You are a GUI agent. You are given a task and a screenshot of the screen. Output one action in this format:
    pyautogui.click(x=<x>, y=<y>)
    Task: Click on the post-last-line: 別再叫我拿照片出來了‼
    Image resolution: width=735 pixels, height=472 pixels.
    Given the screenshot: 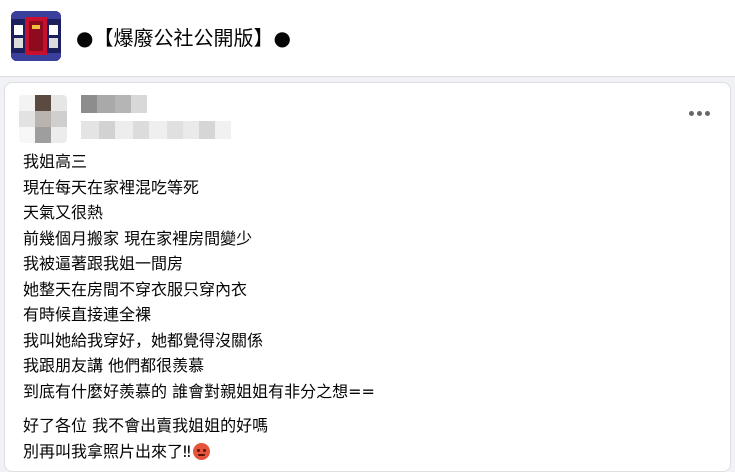 What is the action you would take?
    pyautogui.click(x=363, y=452)
    